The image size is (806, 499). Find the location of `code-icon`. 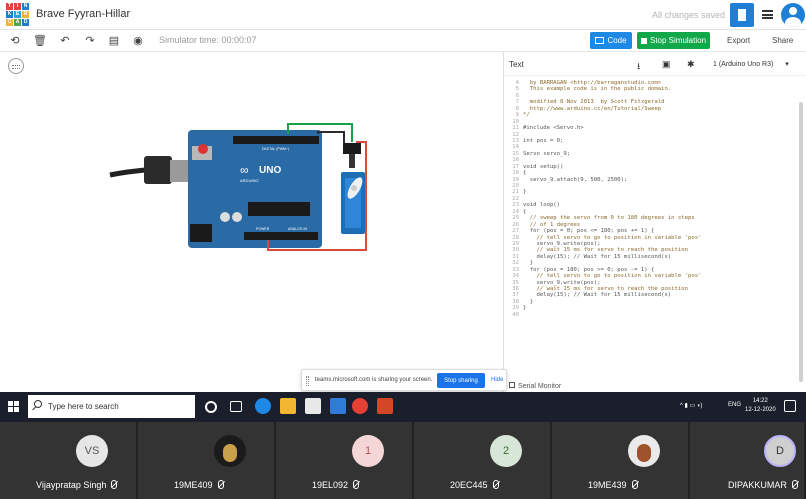

code-icon is located at coordinates (600, 40).